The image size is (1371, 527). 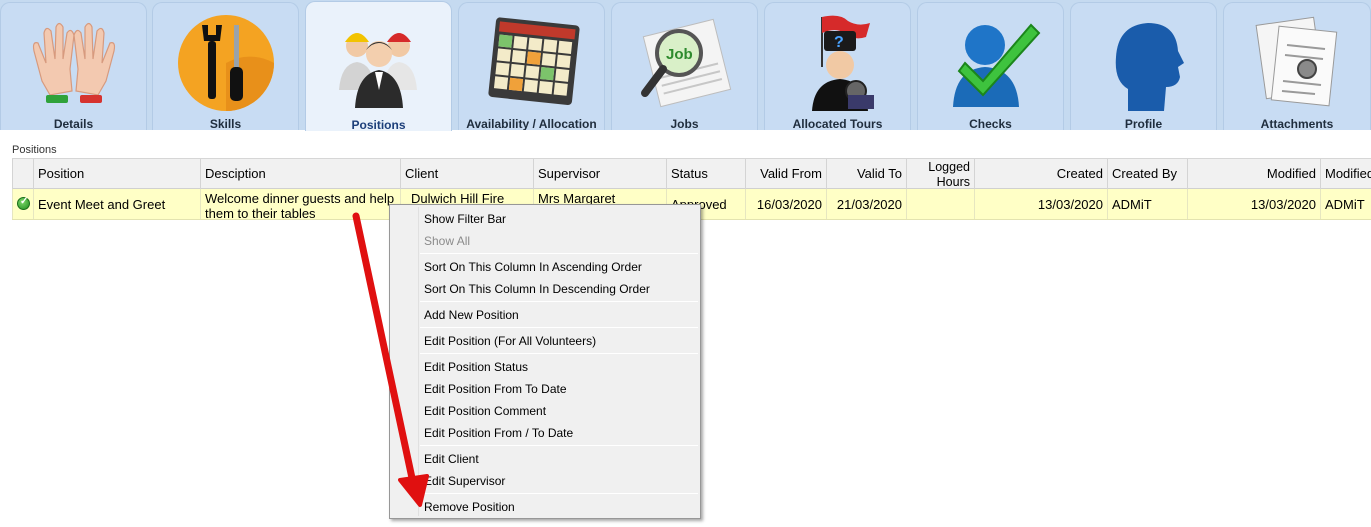 I want to click on job-search-icon: Job, so click(x=685, y=63).